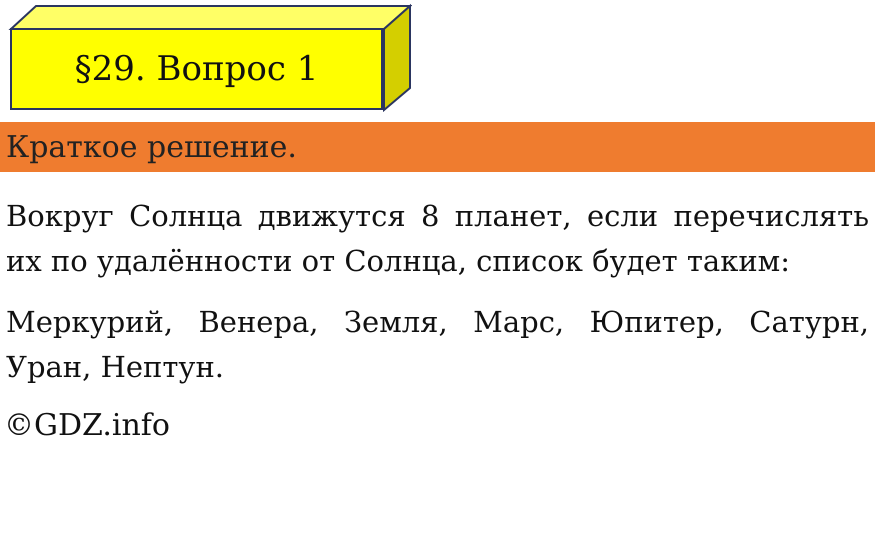 The image size is (875, 533). Describe the element at coordinates (87, 425) in the screenshot. I see `copyright-text: ©GDZ.info` at that location.